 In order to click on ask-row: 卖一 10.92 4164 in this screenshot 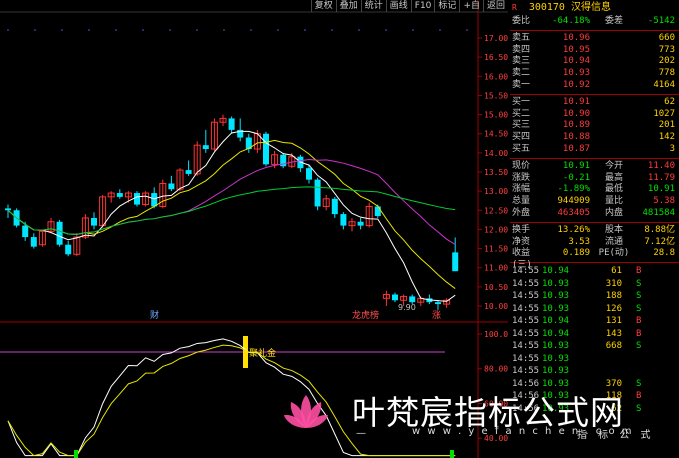, I will do `click(594, 86)`.